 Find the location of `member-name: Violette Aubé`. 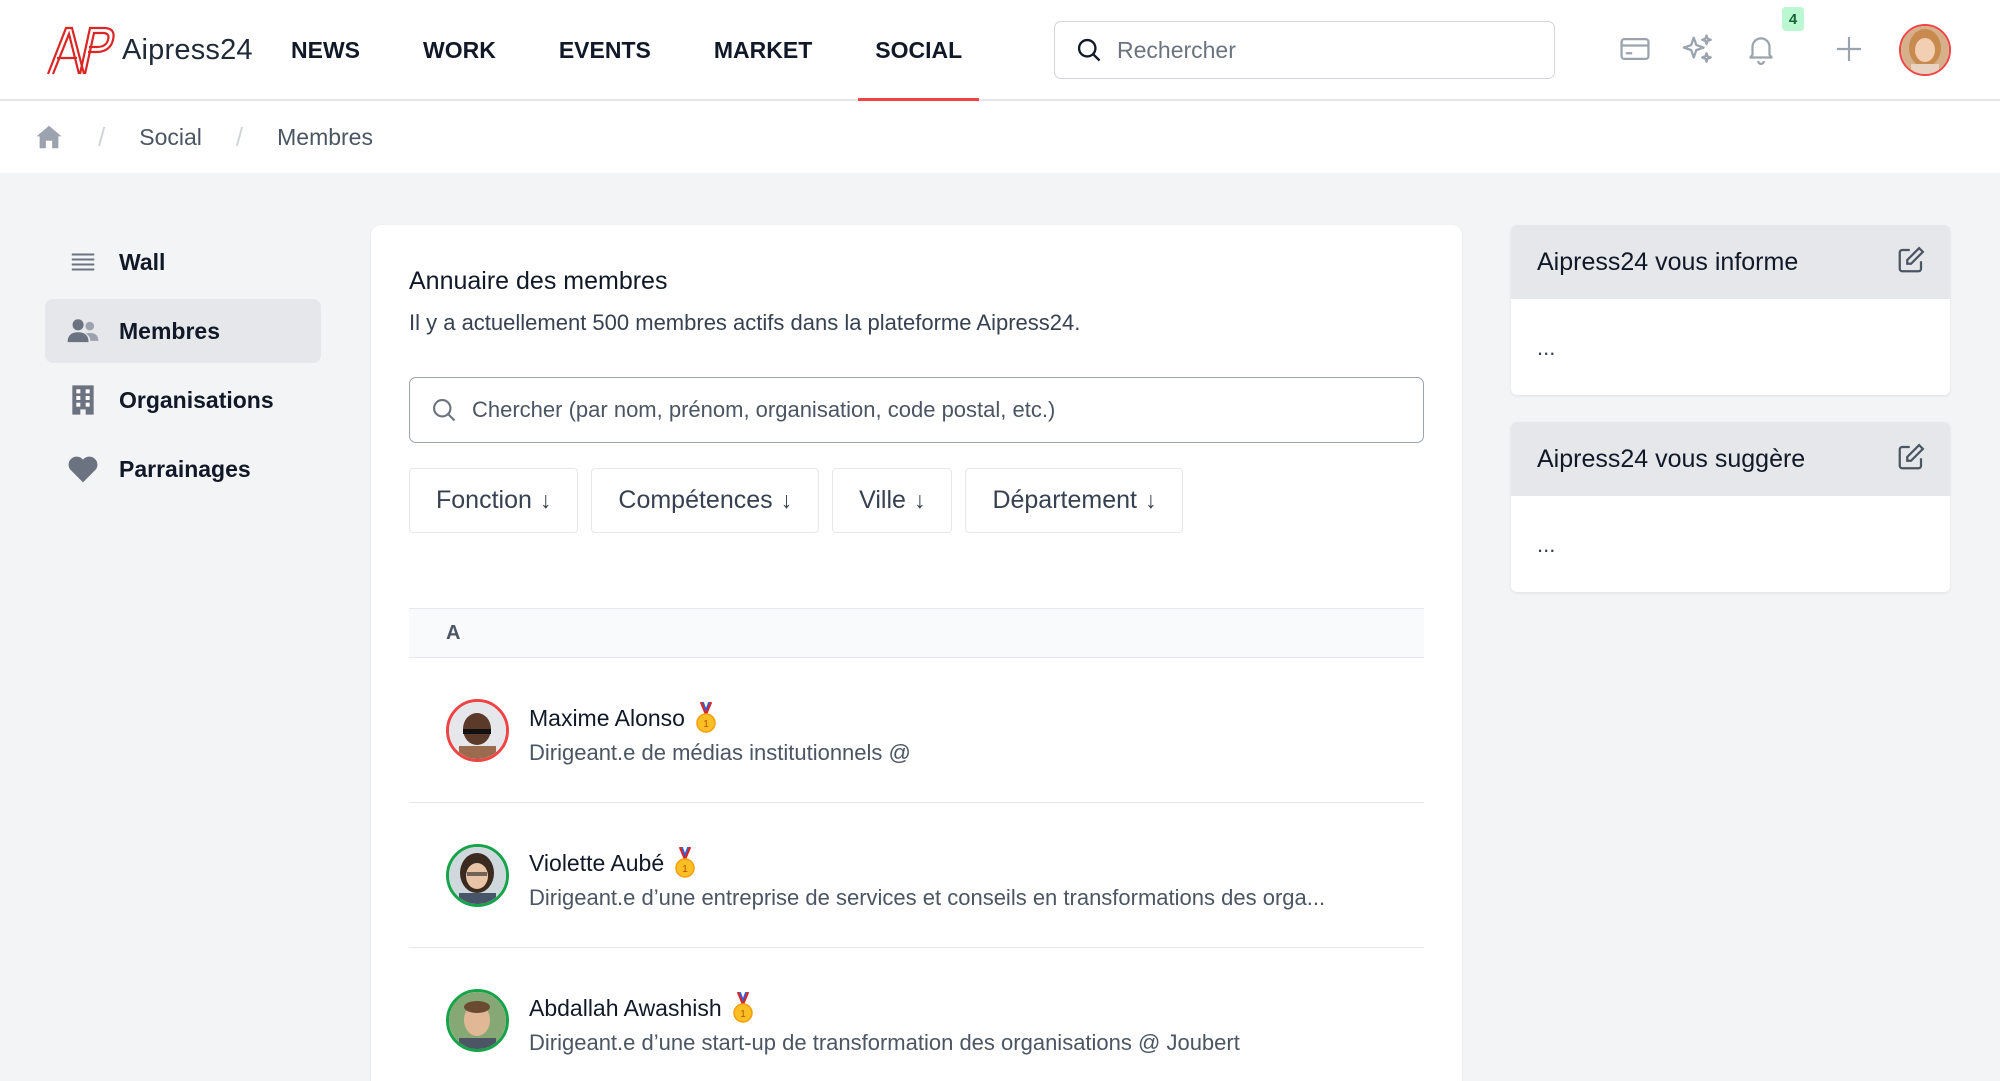

member-name: Violette Aubé is located at coordinates (597, 862).